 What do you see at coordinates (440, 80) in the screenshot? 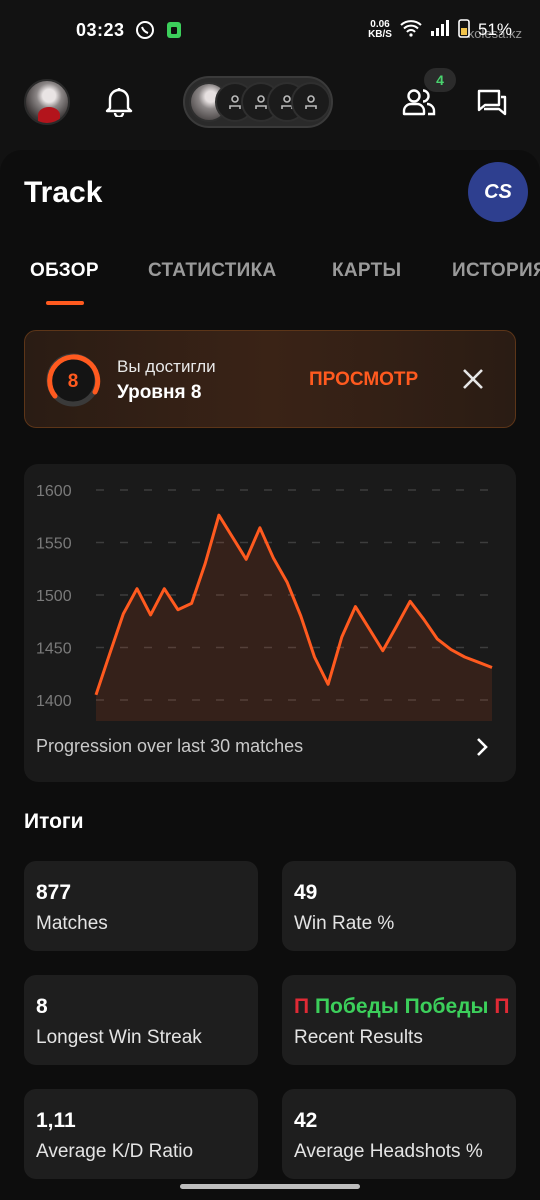
I see `friends-count-badge: 4` at bounding box center [440, 80].